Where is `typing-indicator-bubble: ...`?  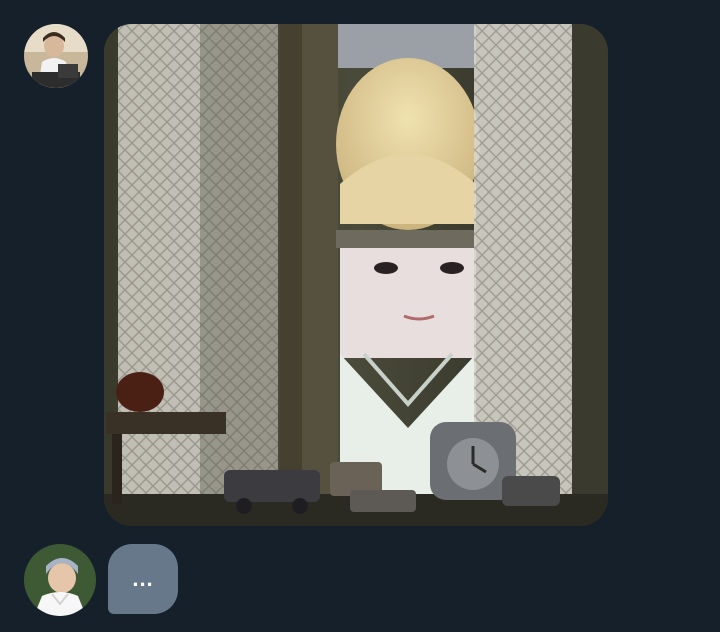
typing-indicator-bubble: ... is located at coordinates (143, 579).